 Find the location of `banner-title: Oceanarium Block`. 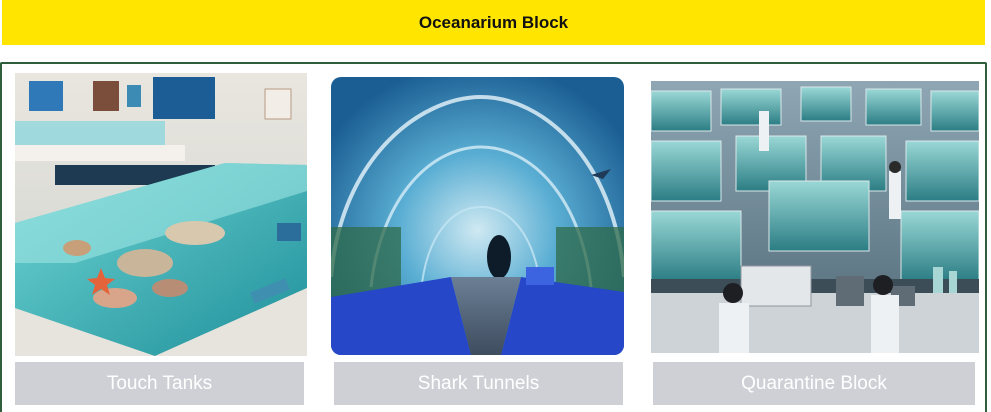

banner-title: Oceanarium Block is located at coordinates (493, 22).